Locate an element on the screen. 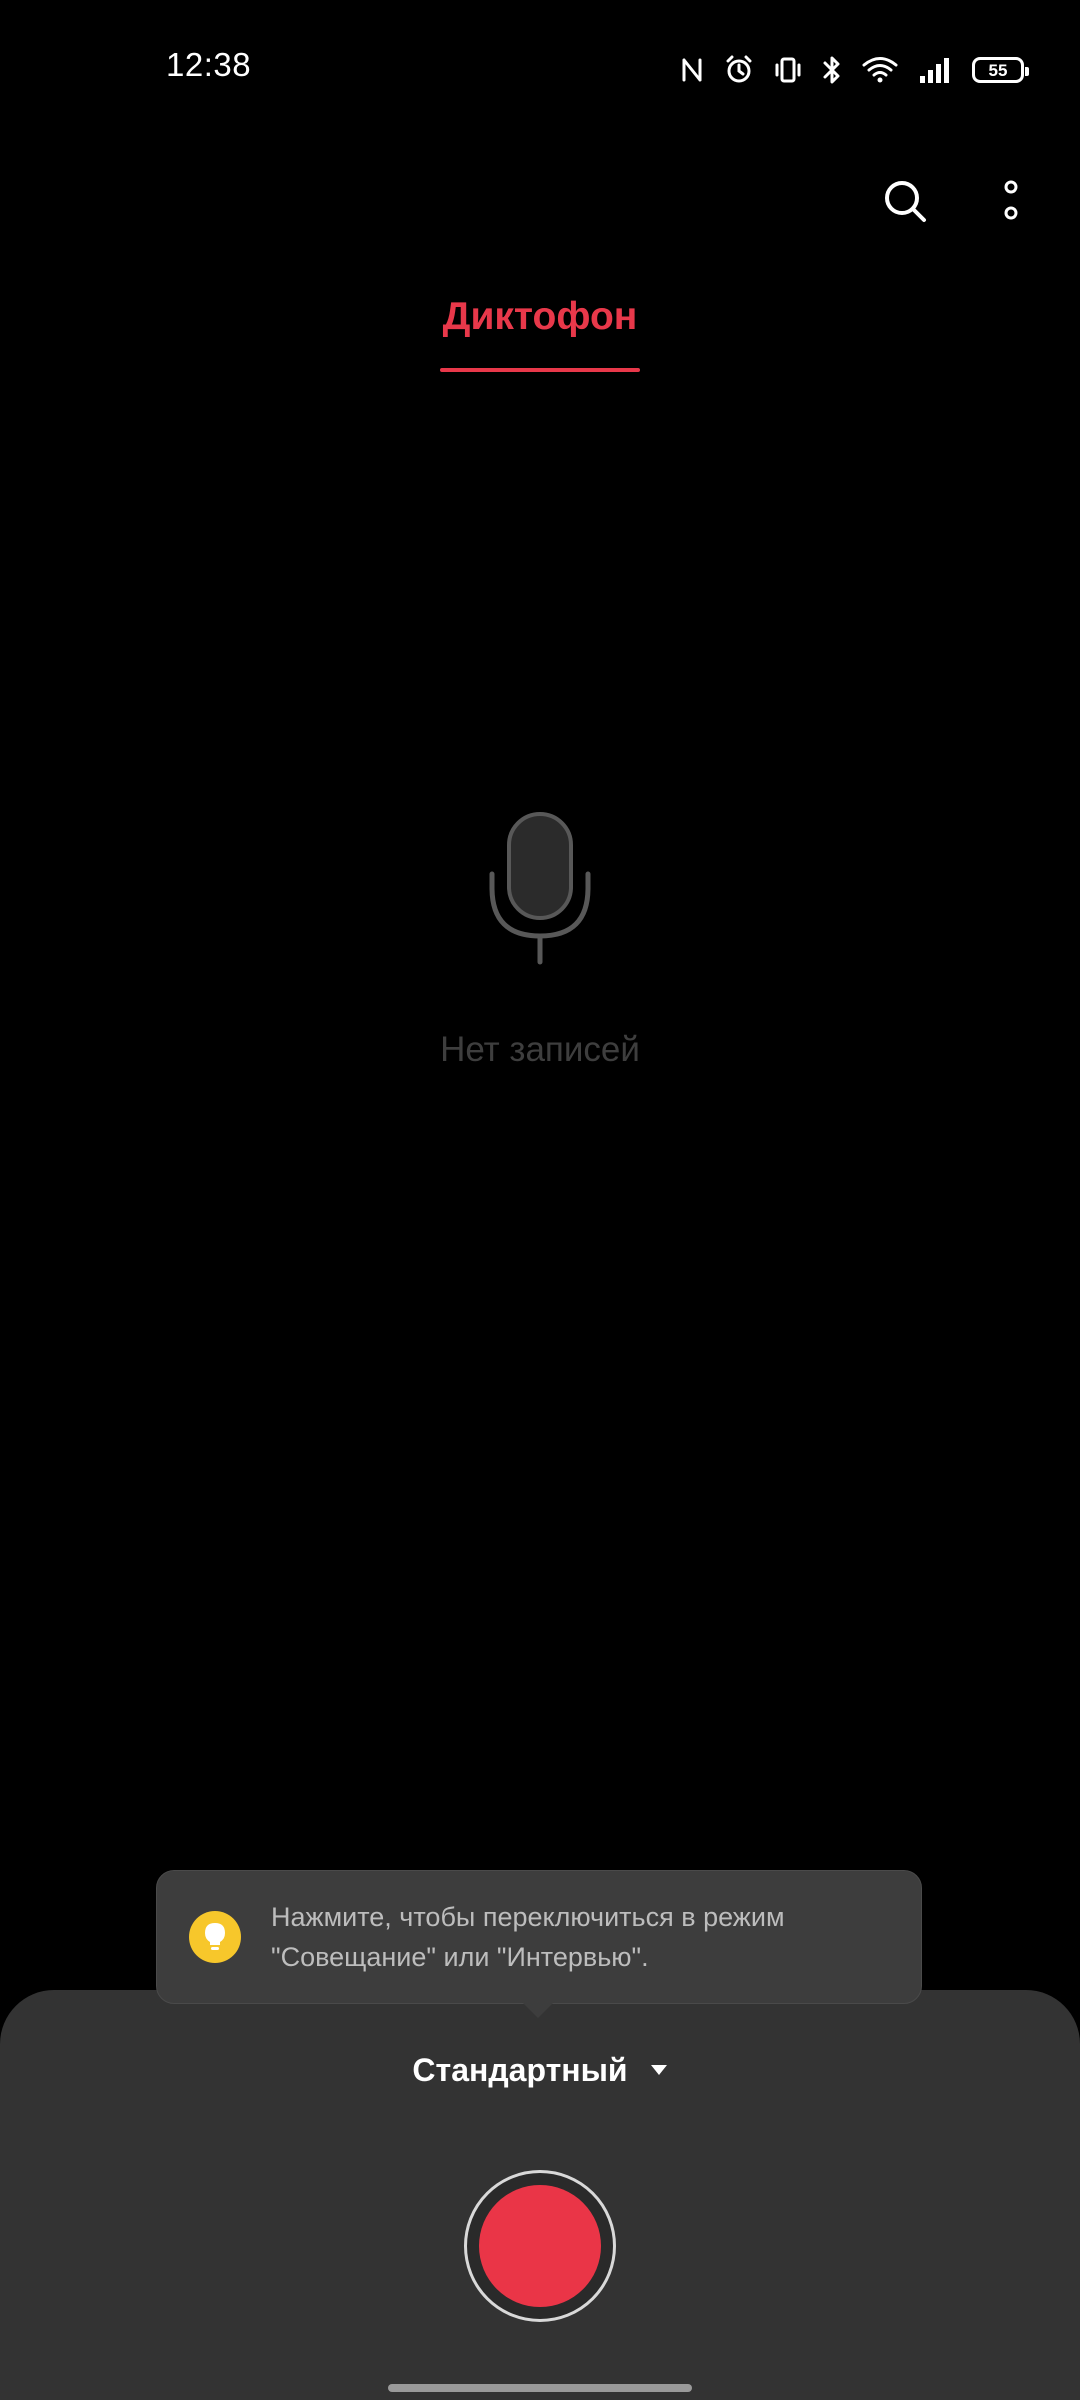 The image size is (1080, 2400). status-time: 12:38 is located at coordinates (209, 64).